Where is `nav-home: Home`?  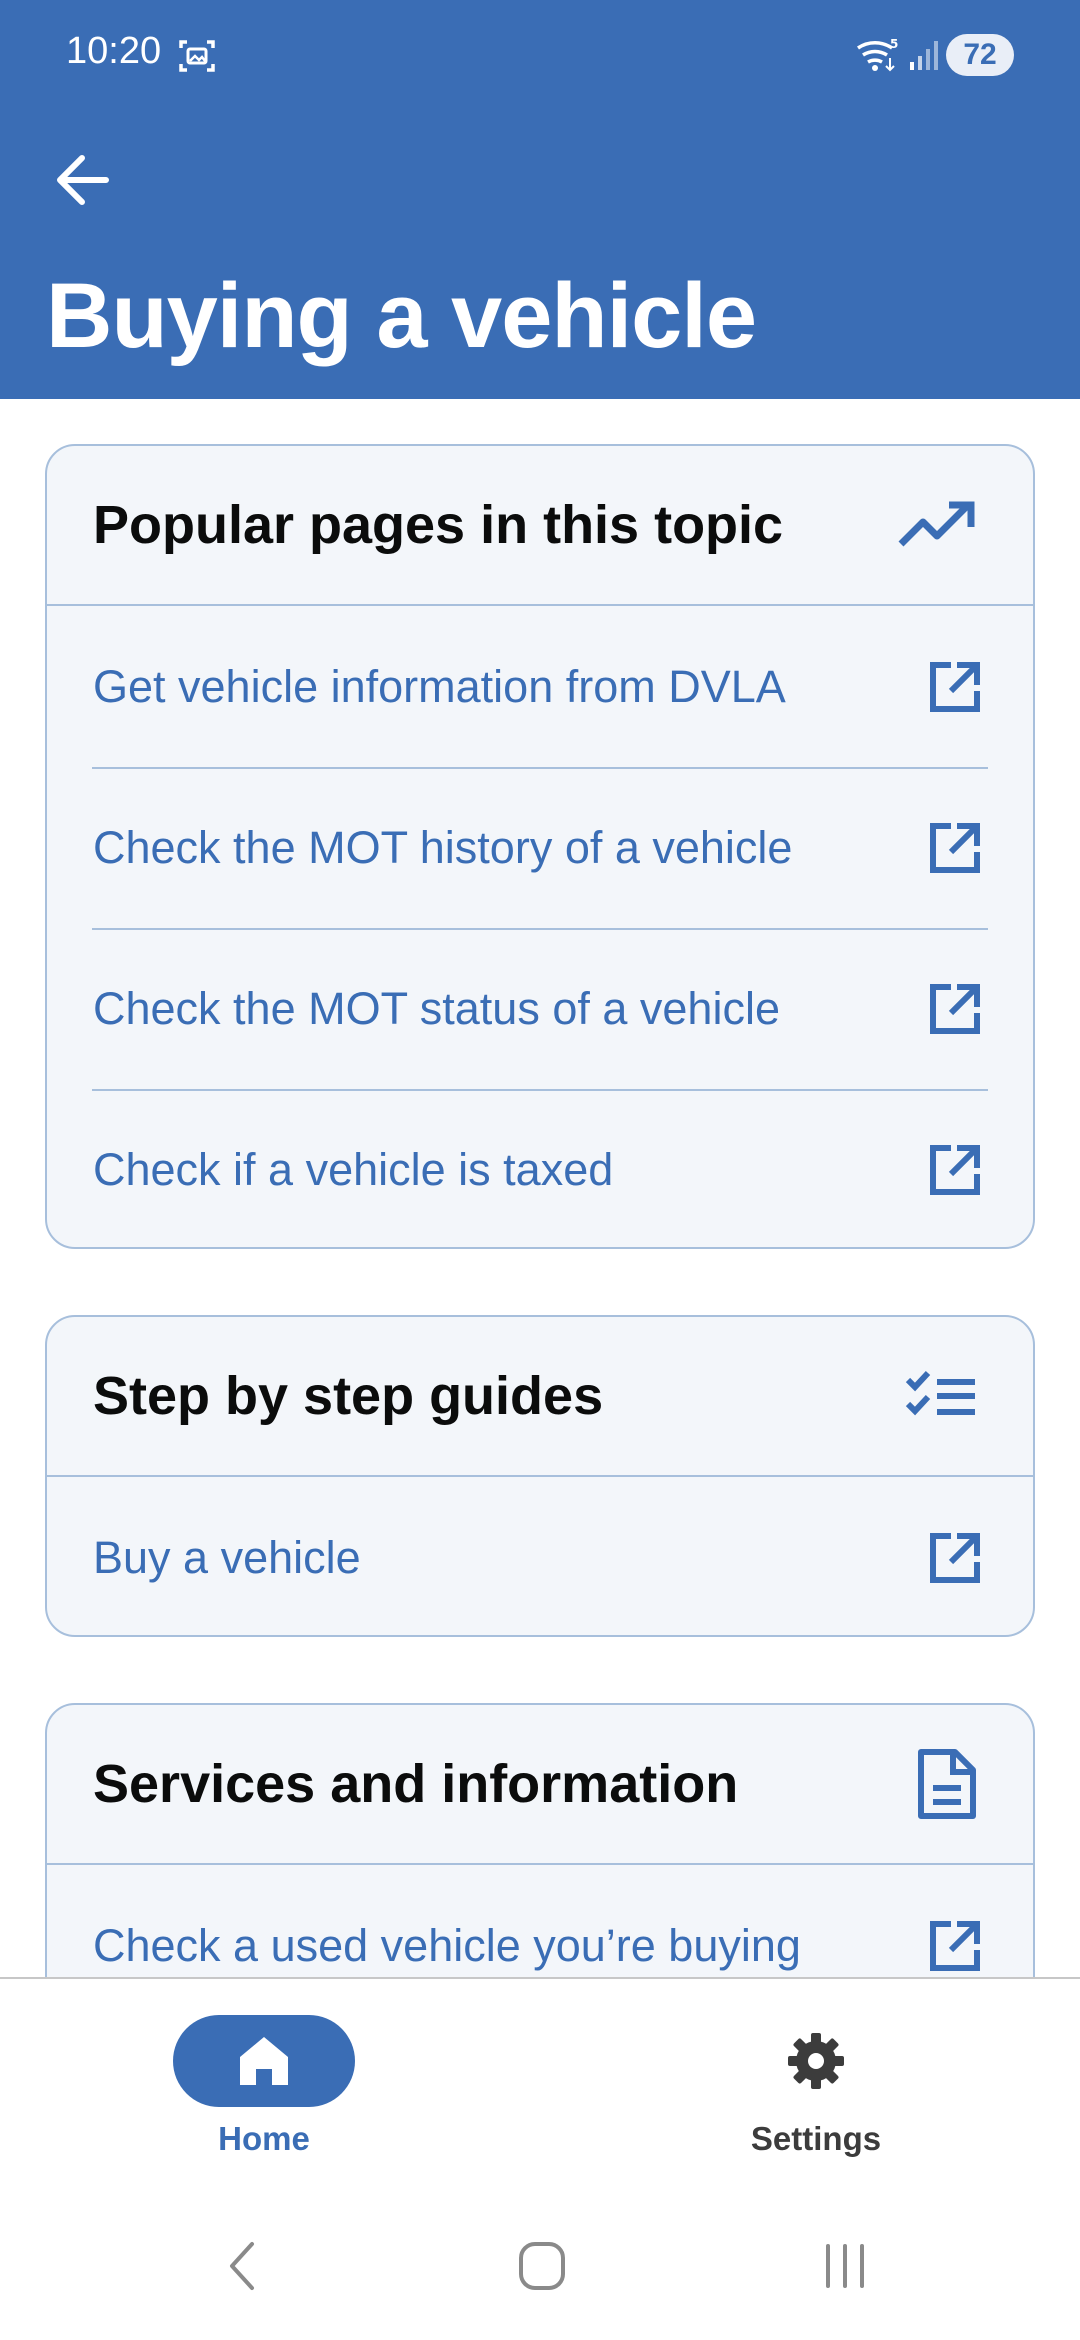
nav-home: Home is located at coordinates (264, 2086).